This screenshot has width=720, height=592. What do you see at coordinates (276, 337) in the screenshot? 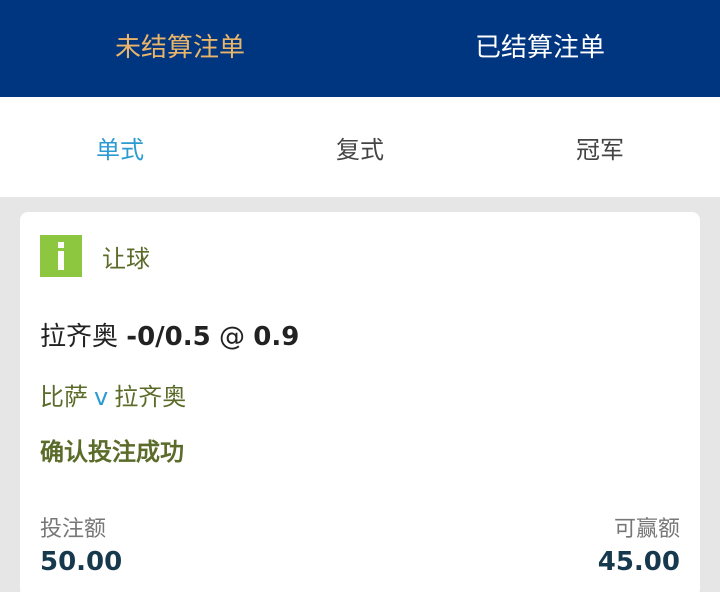
I see `odds-value: 0.9` at bounding box center [276, 337].